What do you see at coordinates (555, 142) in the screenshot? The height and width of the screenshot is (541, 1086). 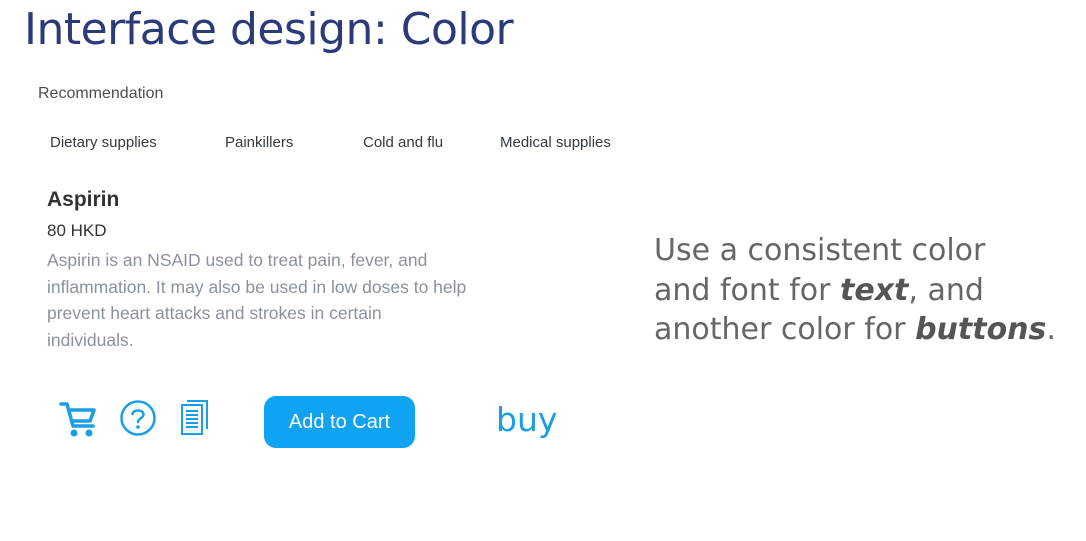 I see `tab-medical-supplies: Medical supplies` at bounding box center [555, 142].